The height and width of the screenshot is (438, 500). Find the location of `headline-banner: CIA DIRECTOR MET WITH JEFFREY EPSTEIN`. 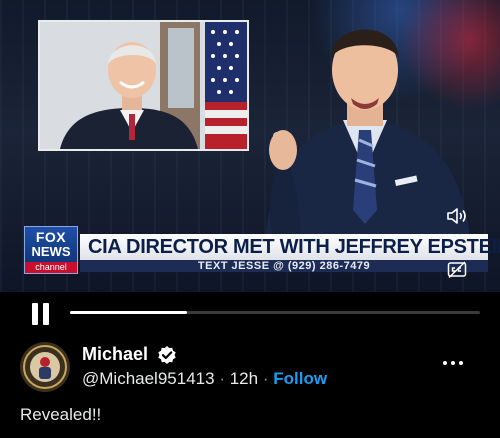

headline-banner: CIA DIRECTOR MET WITH JEFFREY EPSTEIN is located at coordinates (290, 247).